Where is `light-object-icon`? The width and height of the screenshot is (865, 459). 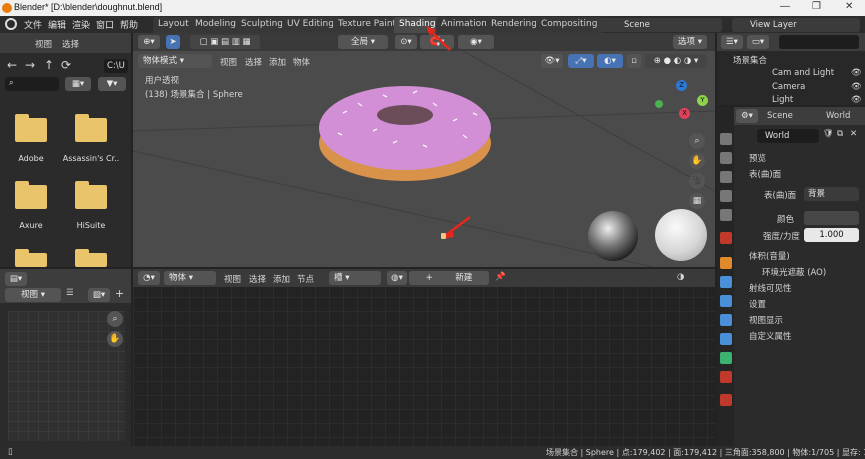
light-object-icon is located at coordinates (443, 236).